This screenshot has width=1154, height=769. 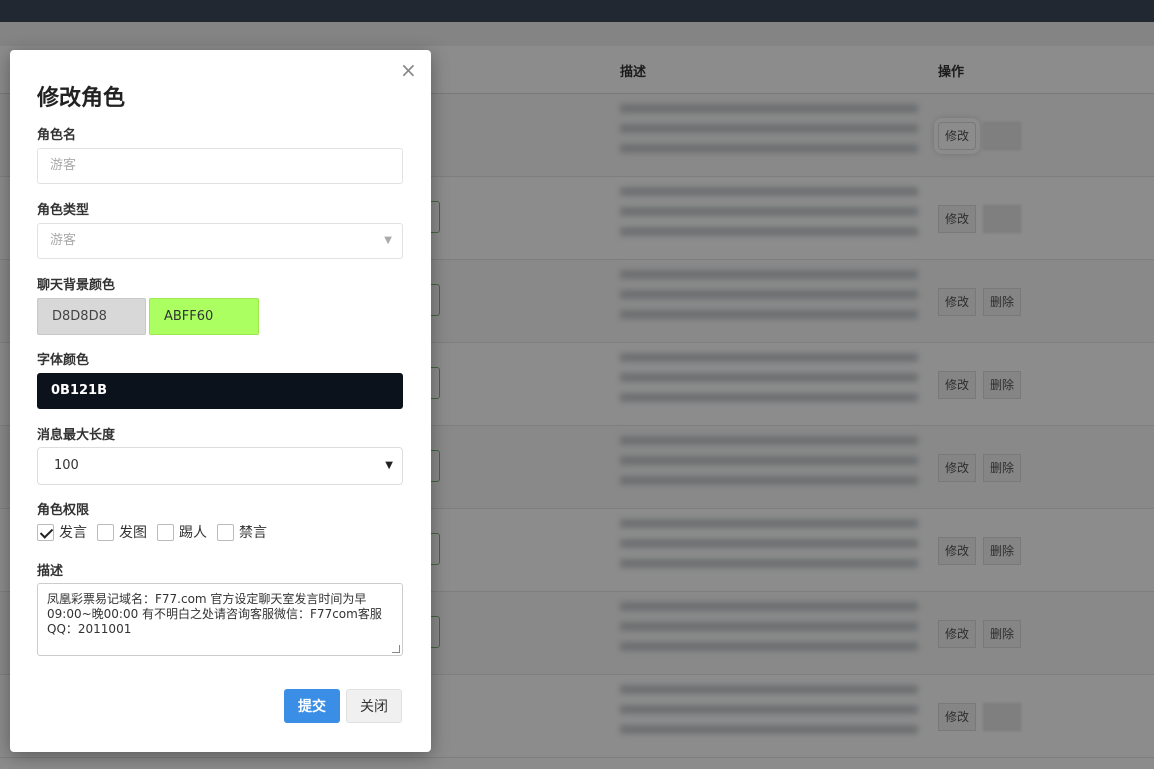 What do you see at coordinates (253, 533) in the screenshot?
I see `permission-label: 禁言` at bounding box center [253, 533].